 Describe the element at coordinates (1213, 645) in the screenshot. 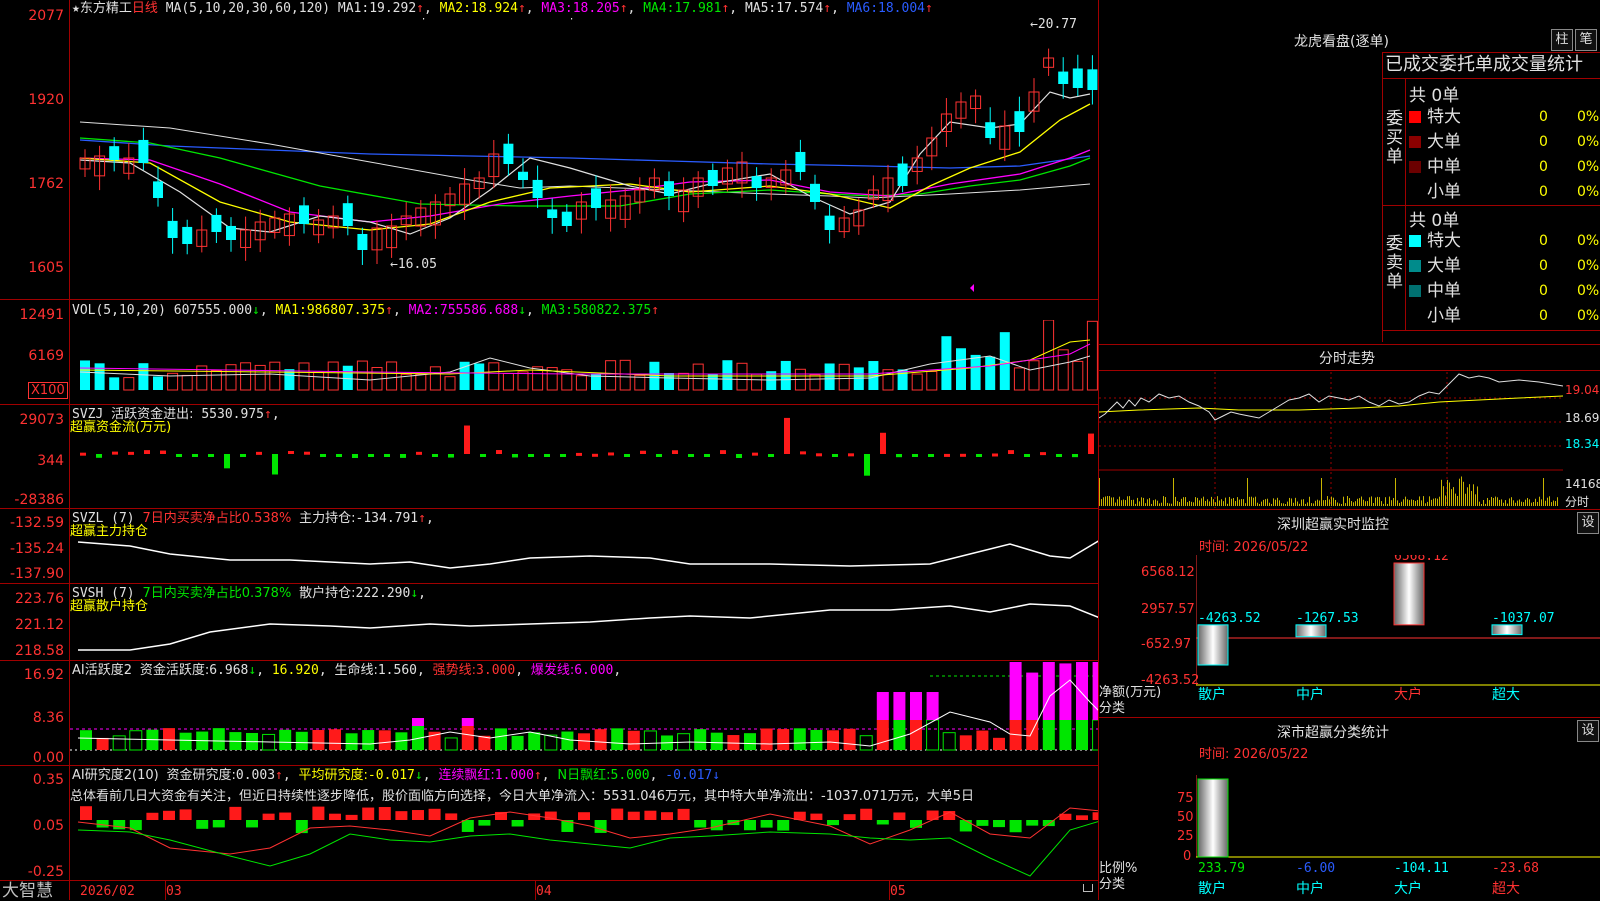

I see `monitor-bar` at that location.